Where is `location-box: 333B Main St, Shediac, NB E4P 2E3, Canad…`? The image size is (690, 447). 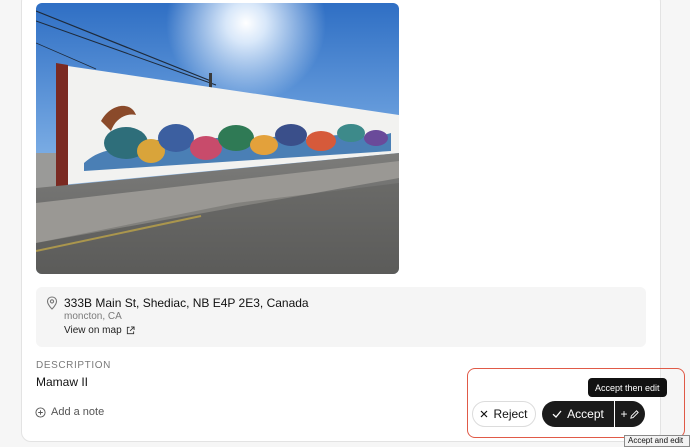 location-box: 333B Main St, Shediac, NB E4P 2E3, Canad… is located at coordinates (341, 317).